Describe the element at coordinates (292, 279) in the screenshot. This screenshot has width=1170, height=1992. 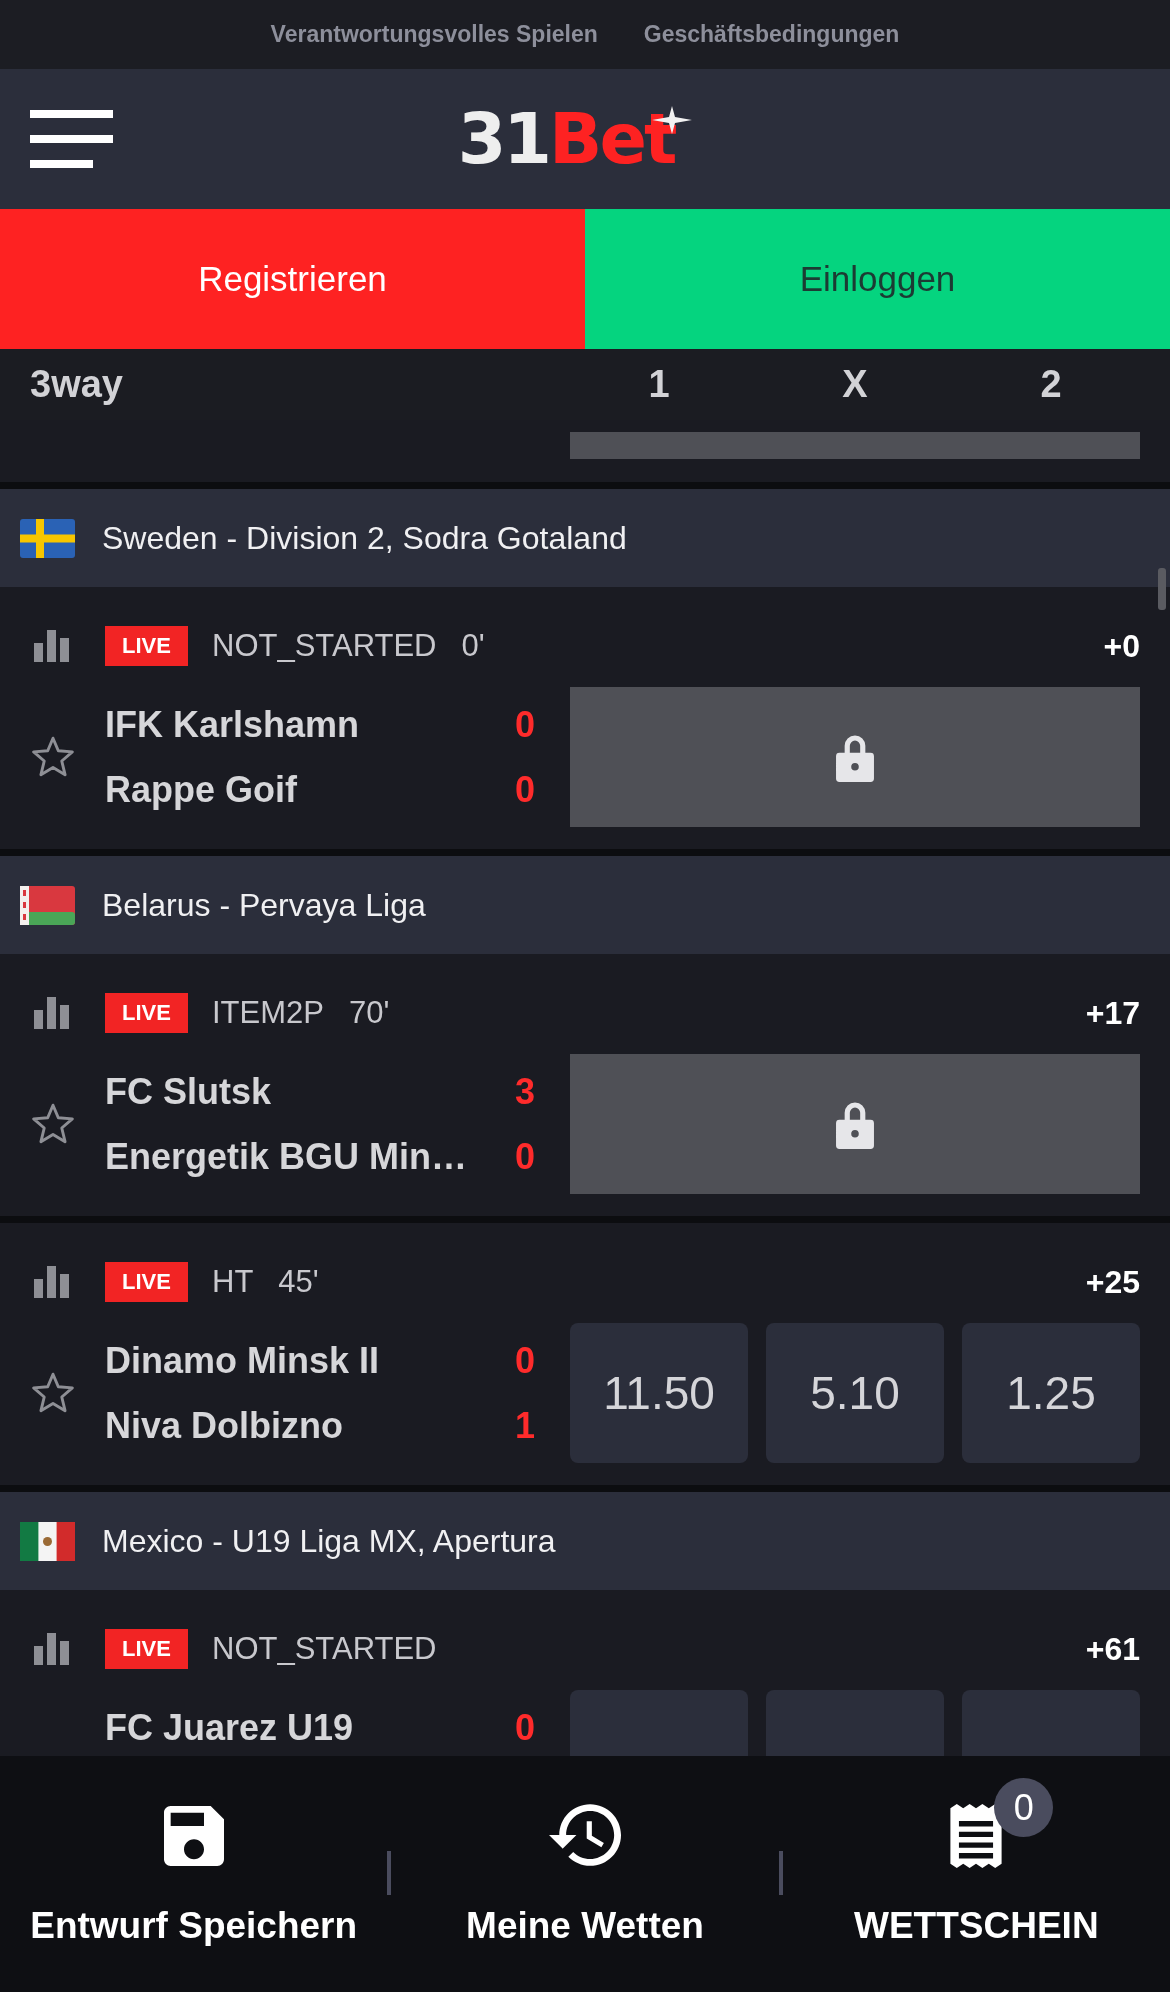
I see `register-button: Registrieren` at that location.